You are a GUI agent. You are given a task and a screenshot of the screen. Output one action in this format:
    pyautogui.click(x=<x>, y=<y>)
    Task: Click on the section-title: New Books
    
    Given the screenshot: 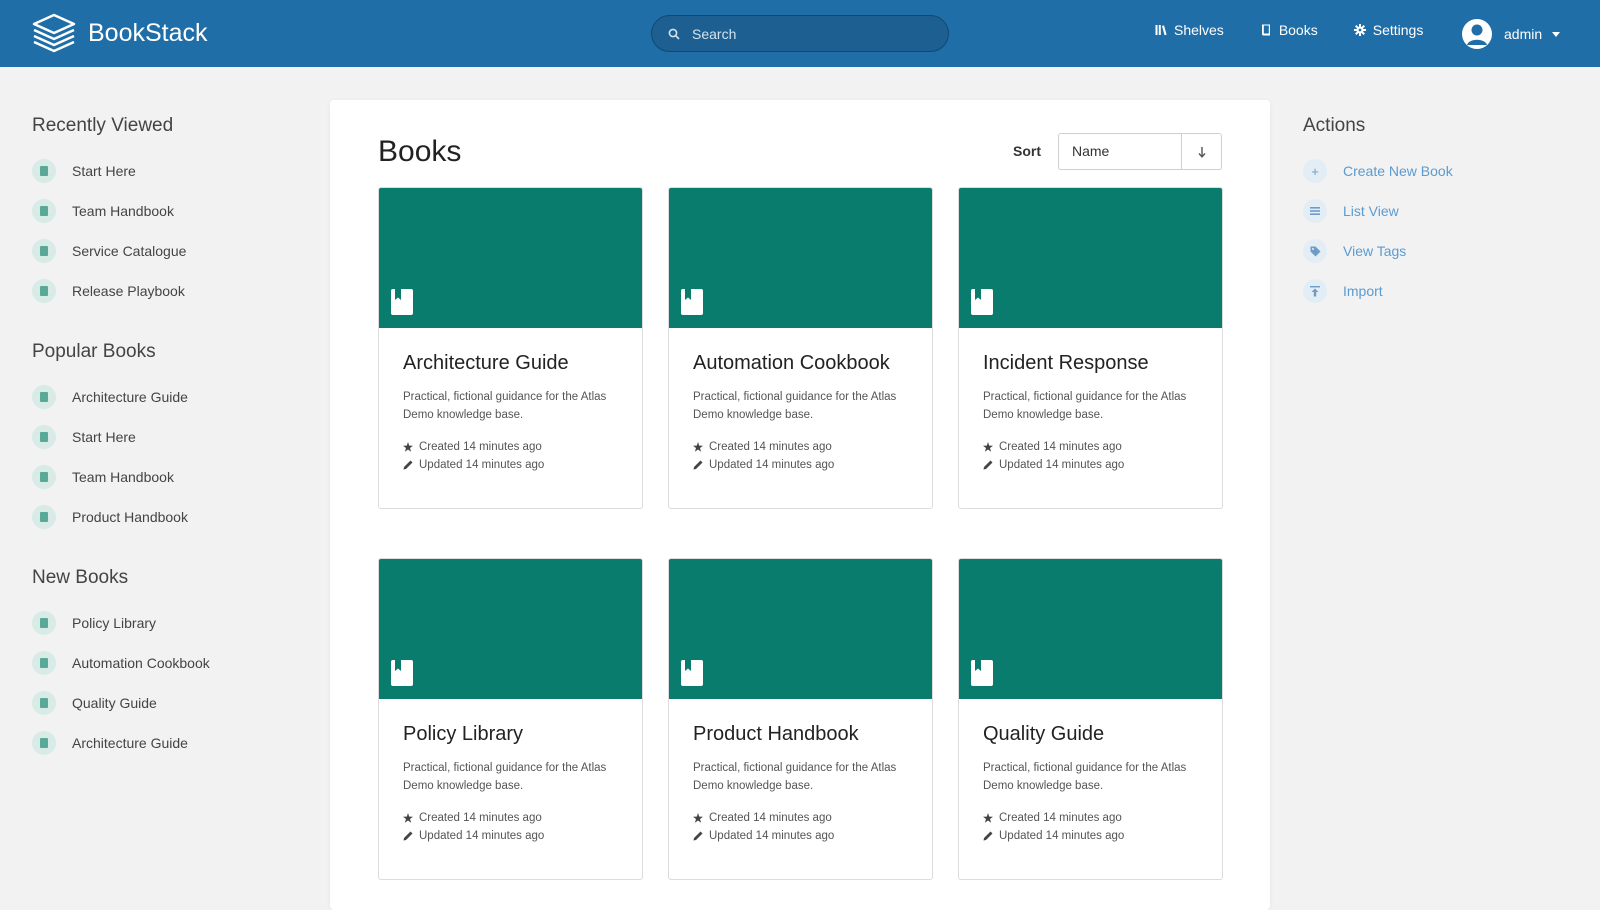 What is the action you would take?
    pyautogui.click(x=80, y=577)
    